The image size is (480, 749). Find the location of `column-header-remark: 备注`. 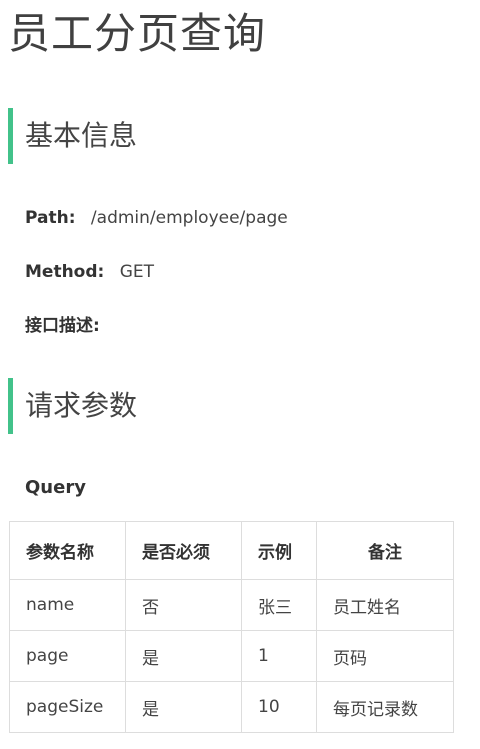

column-header-remark: 备注 is located at coordinates (385, 550).